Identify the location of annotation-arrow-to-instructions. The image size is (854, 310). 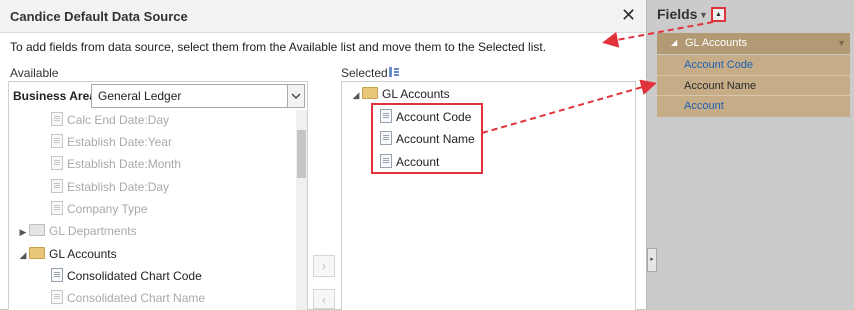
(658, 34).